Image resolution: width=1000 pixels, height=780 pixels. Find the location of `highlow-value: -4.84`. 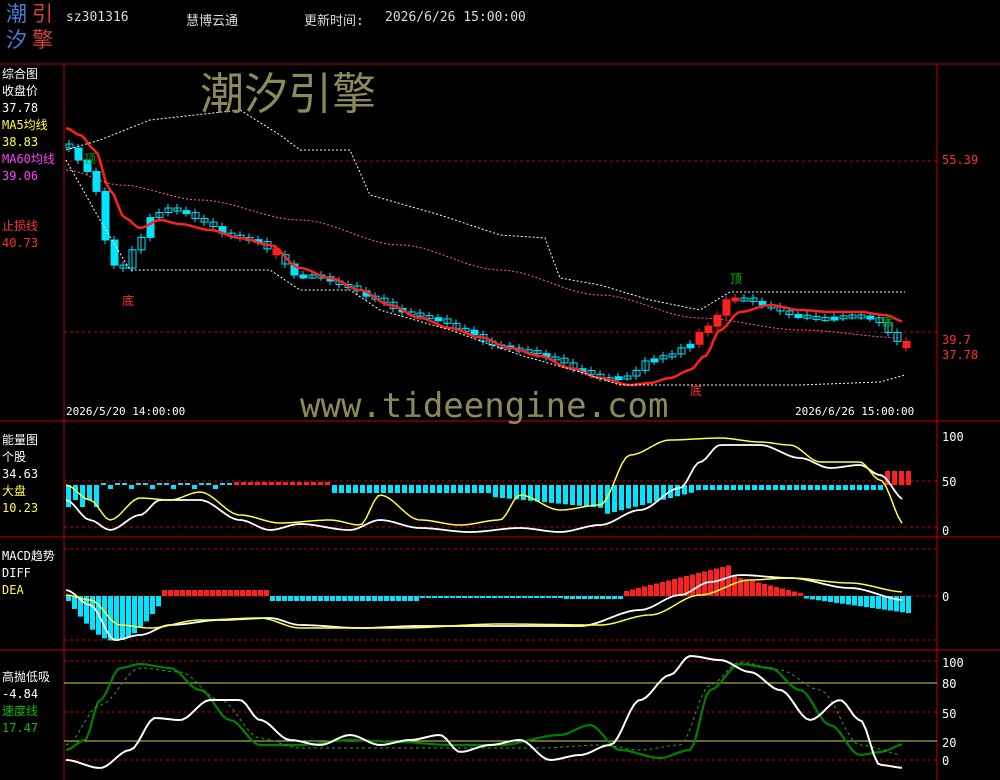

highlow-value: -4.84 is located at coordinates (20, 694).